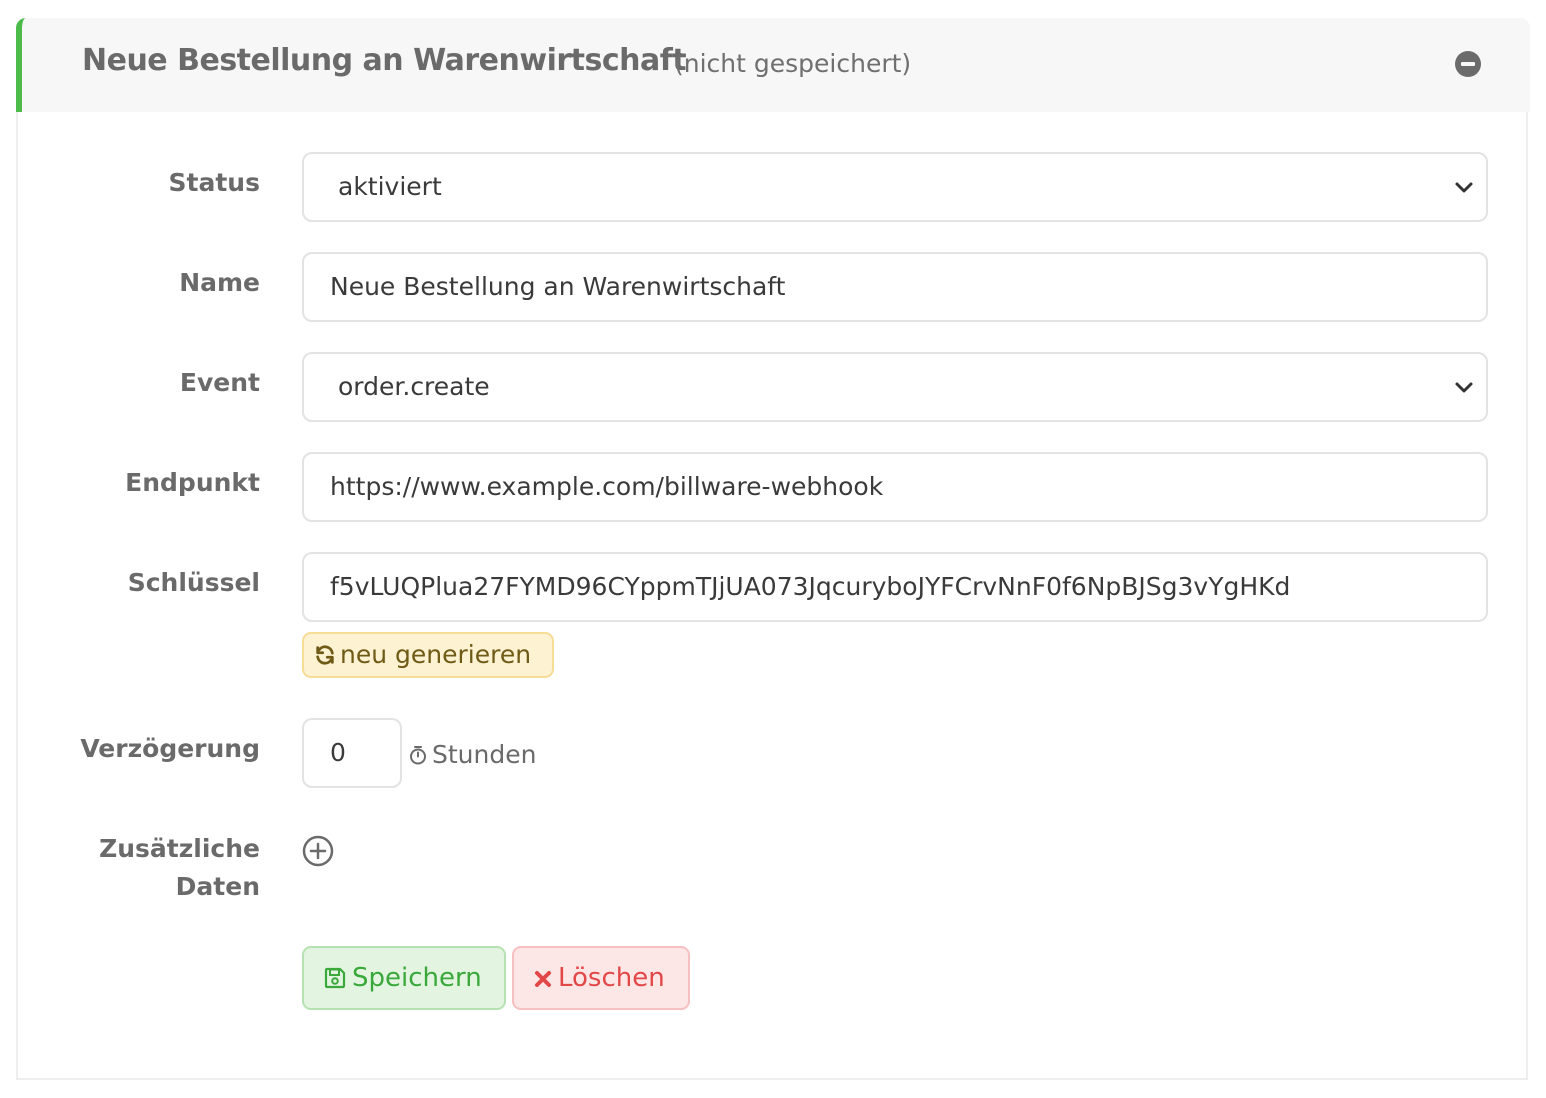  What do you see at coordinates (335, 978) in the screenshot?
I see `floppy-disk-icon` at bounding box center [335, 978].